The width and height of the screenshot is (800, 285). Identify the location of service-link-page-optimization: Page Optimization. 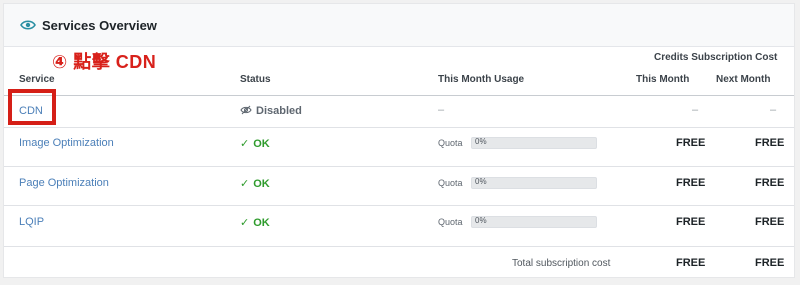
(64, 183).